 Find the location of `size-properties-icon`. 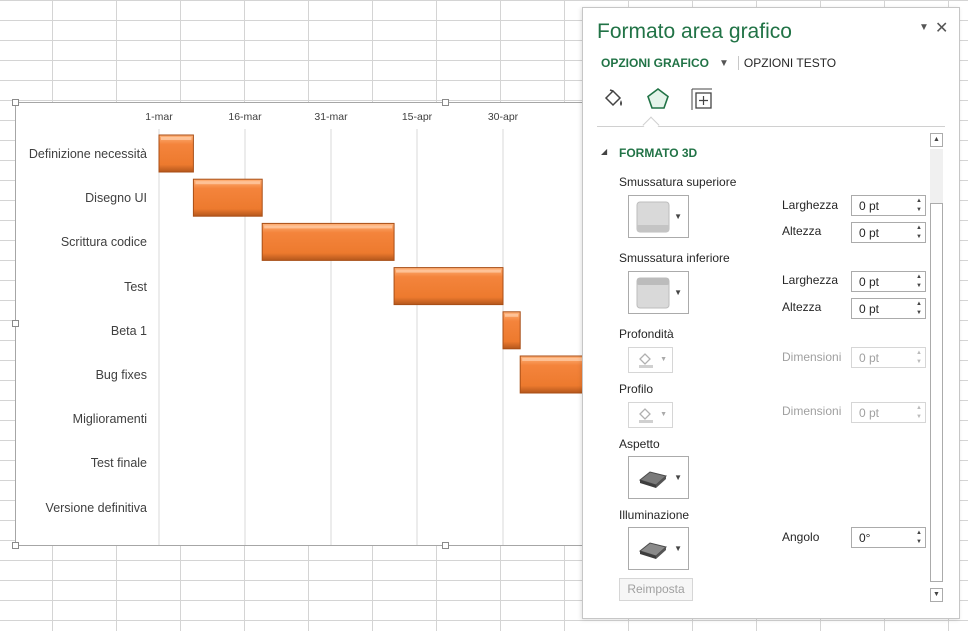

size-properties-icon is located at coordinates (702, 99).